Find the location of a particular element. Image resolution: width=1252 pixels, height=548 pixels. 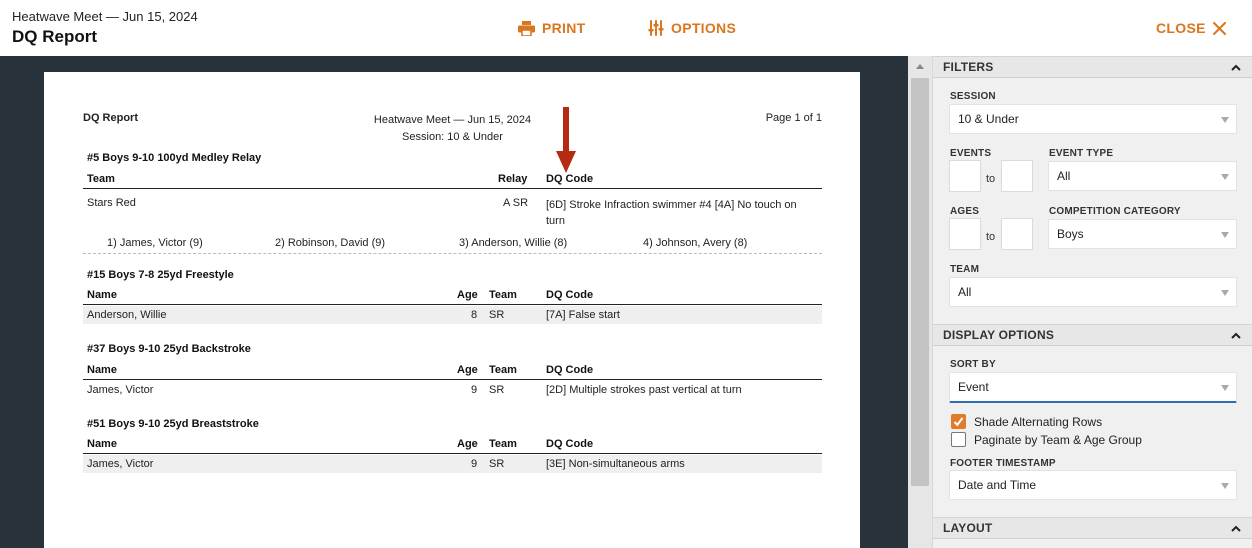

ages-to-label: to is located at coordinates (991, 237).